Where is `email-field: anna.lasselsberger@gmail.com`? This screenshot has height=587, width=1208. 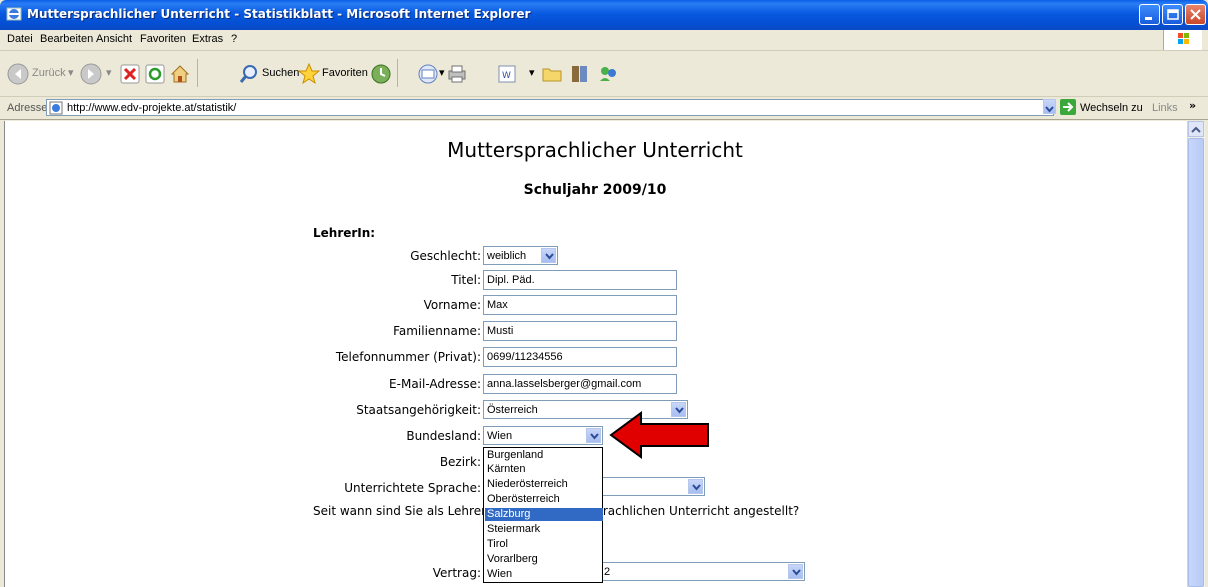 email-field: anna.lasselsberger@gmail.com is located at coordinates (580, 384).